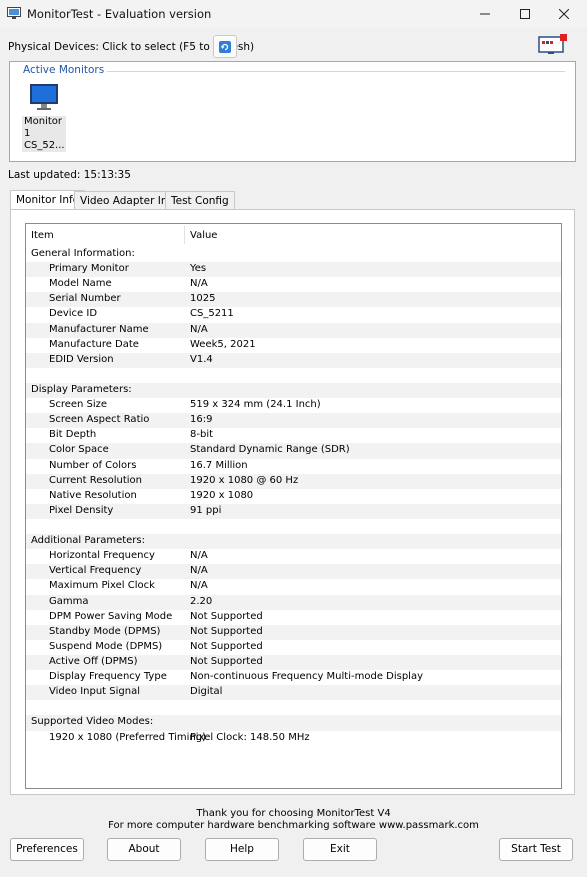  I want to click on row-value: 8-bit, so click(202, 435).